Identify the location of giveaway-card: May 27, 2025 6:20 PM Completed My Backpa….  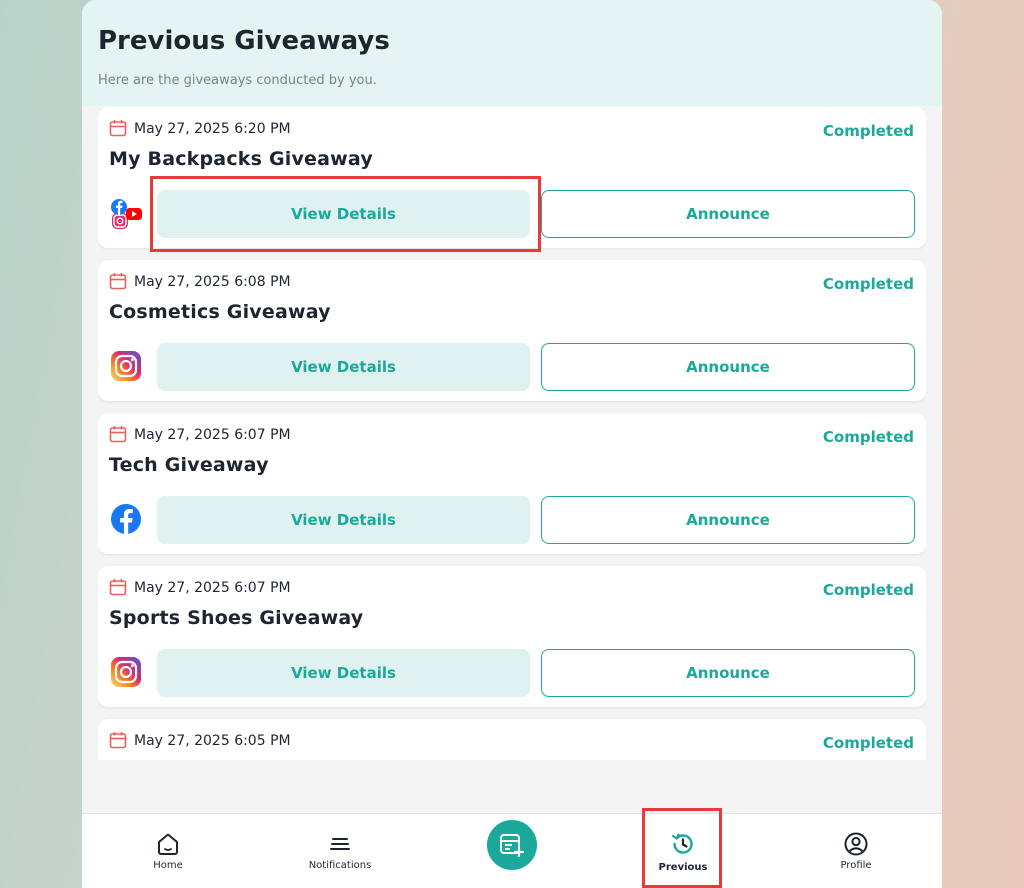
(512, 177).